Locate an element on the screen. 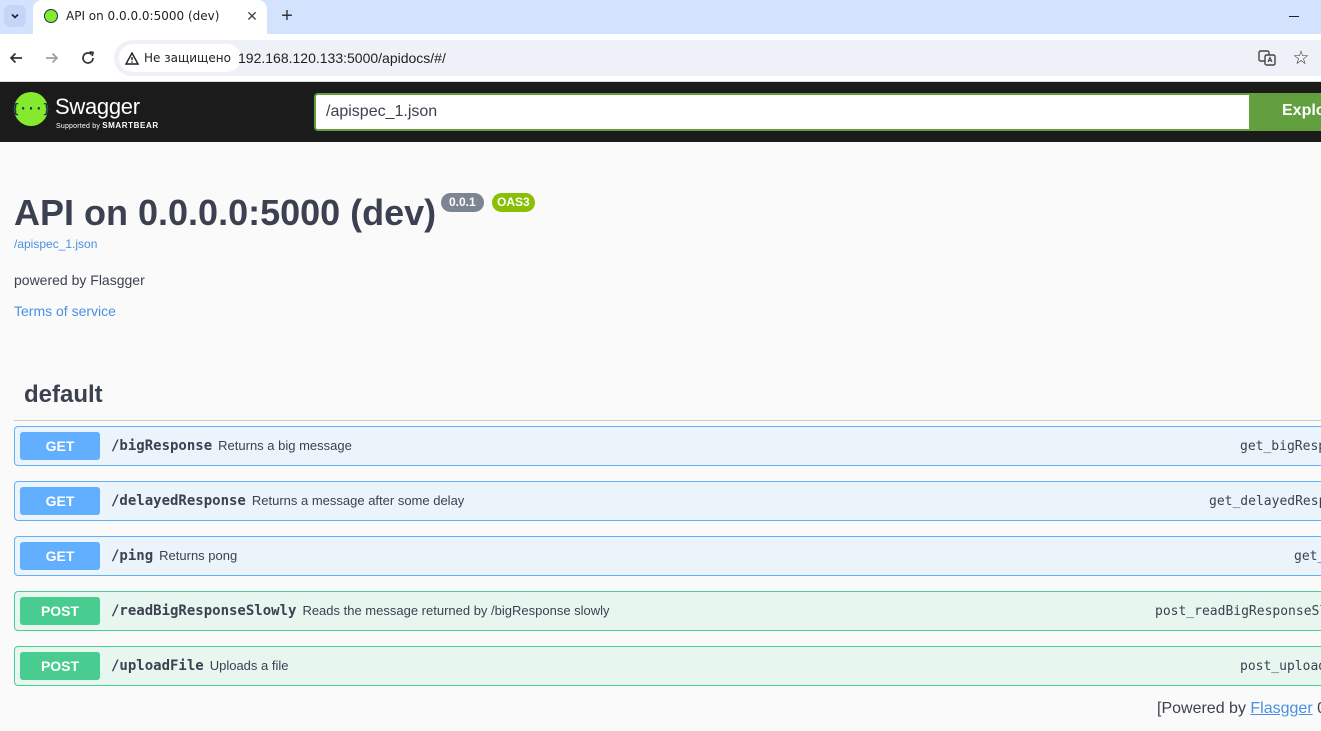 The image size is (1321, 731). reload-button is located at coordinates (88, 58).